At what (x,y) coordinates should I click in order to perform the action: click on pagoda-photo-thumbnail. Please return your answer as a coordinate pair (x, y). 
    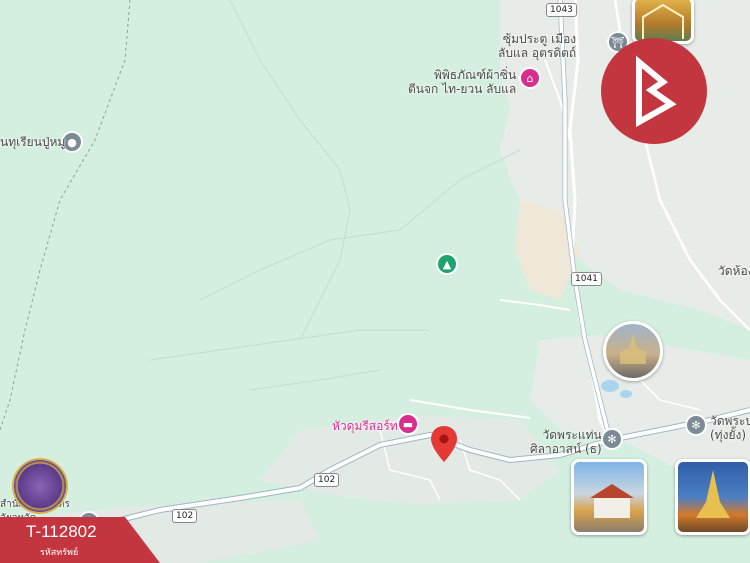
    Looking at the image, I should click on (712, 497).